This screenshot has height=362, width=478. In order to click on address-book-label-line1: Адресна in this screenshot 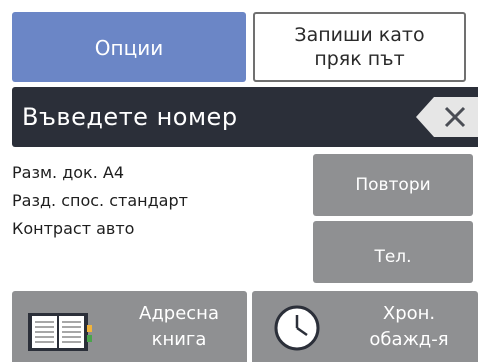, I will do `click(179, 313)`.